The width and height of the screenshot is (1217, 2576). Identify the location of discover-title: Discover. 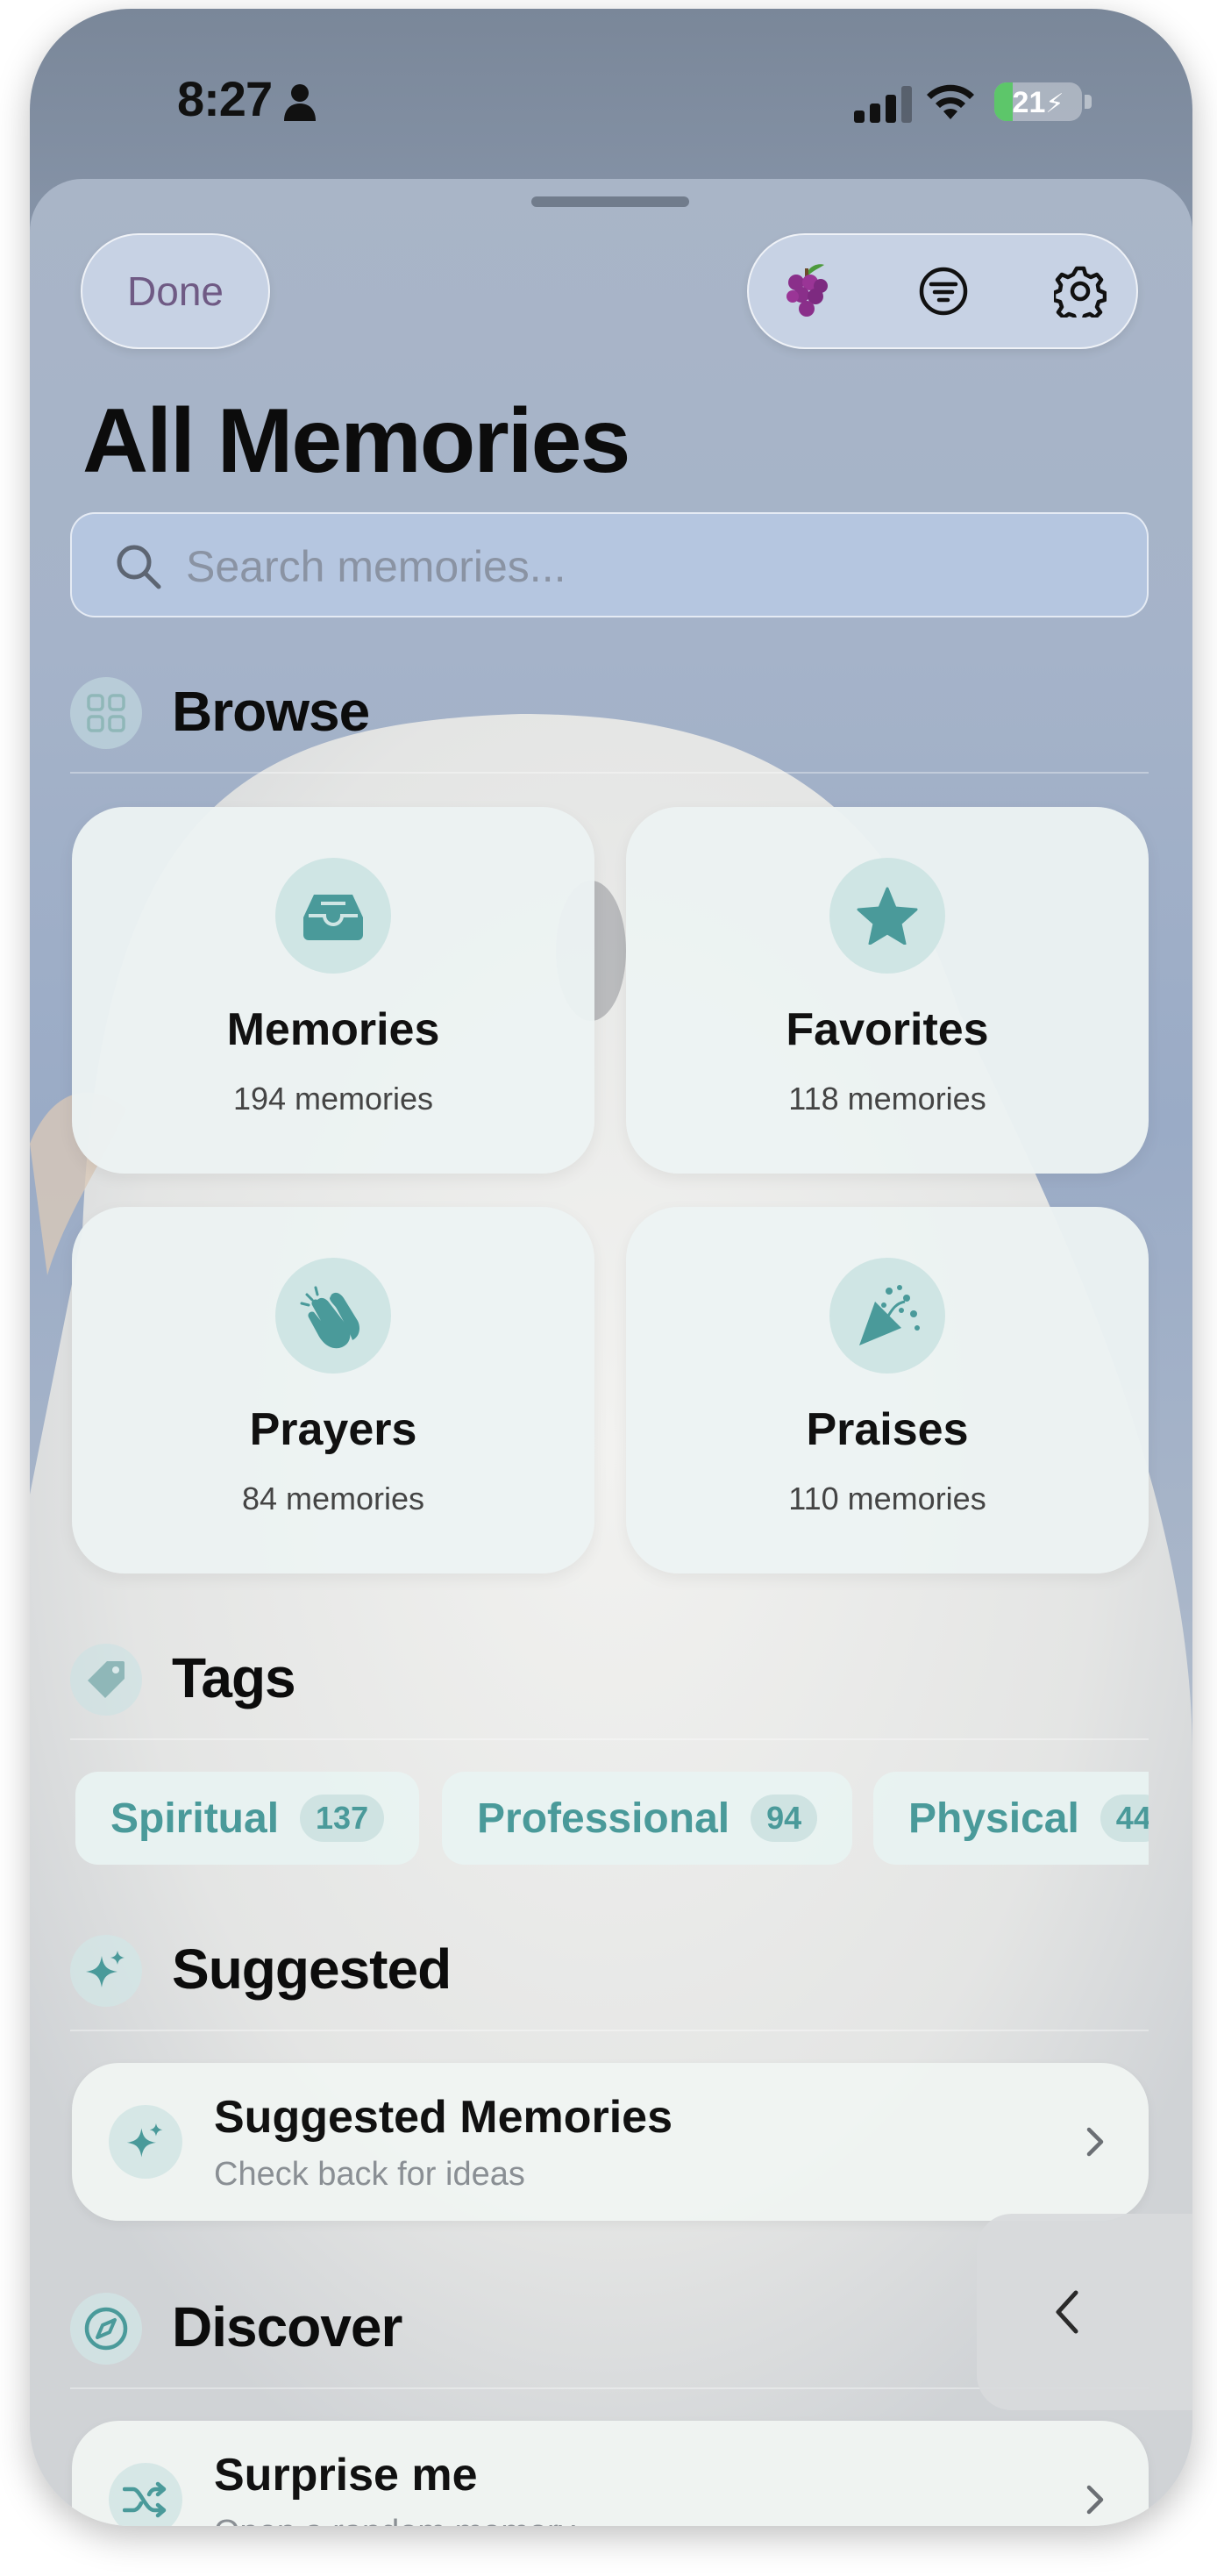
(287, 2326).